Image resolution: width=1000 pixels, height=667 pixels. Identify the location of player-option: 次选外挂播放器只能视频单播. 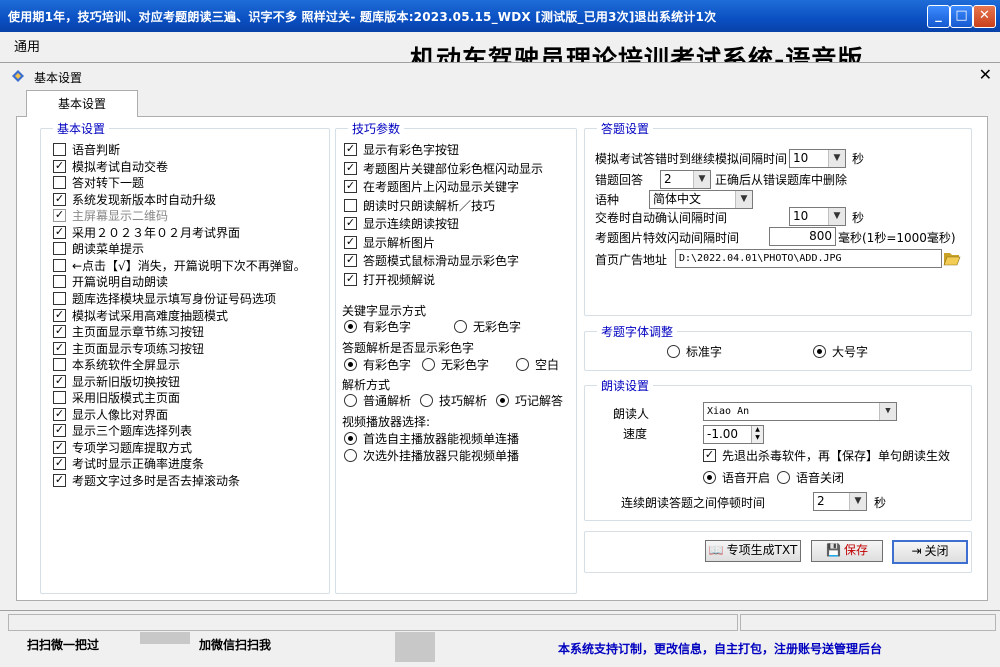
(431, 456).